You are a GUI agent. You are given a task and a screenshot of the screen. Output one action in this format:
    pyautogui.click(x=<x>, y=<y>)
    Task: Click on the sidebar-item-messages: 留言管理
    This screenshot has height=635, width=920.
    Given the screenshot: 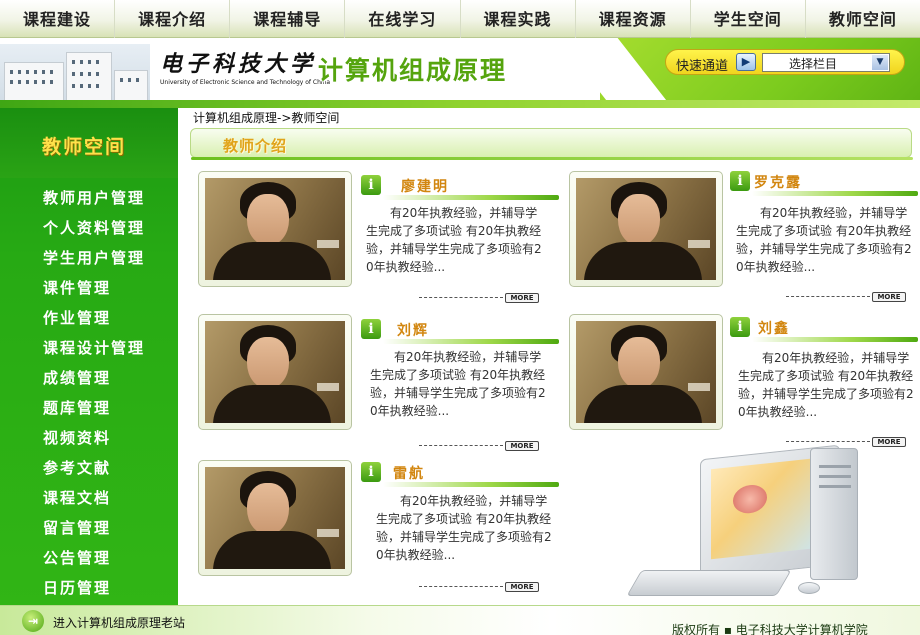 What is the action you would take?
    pyautogui.click(x=77, y=527)
    